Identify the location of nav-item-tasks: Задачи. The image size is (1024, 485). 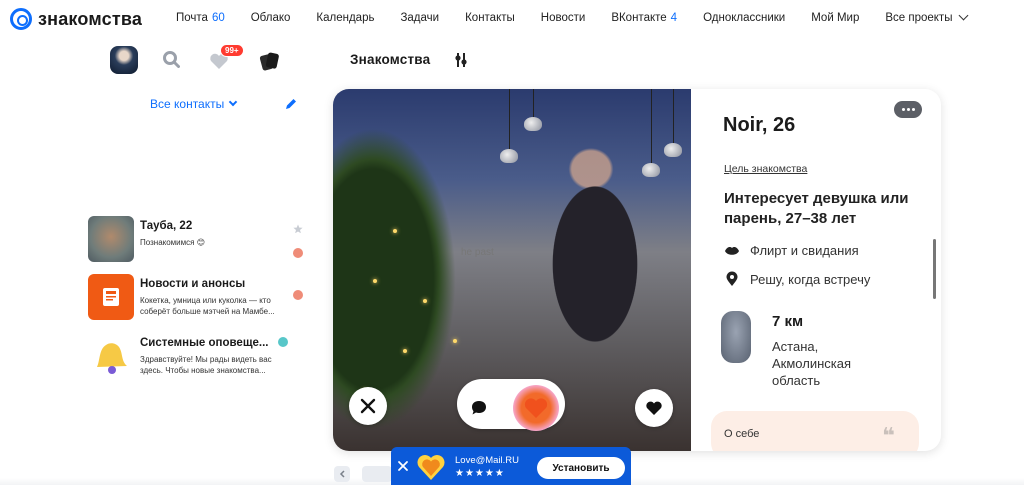
(419, 18).